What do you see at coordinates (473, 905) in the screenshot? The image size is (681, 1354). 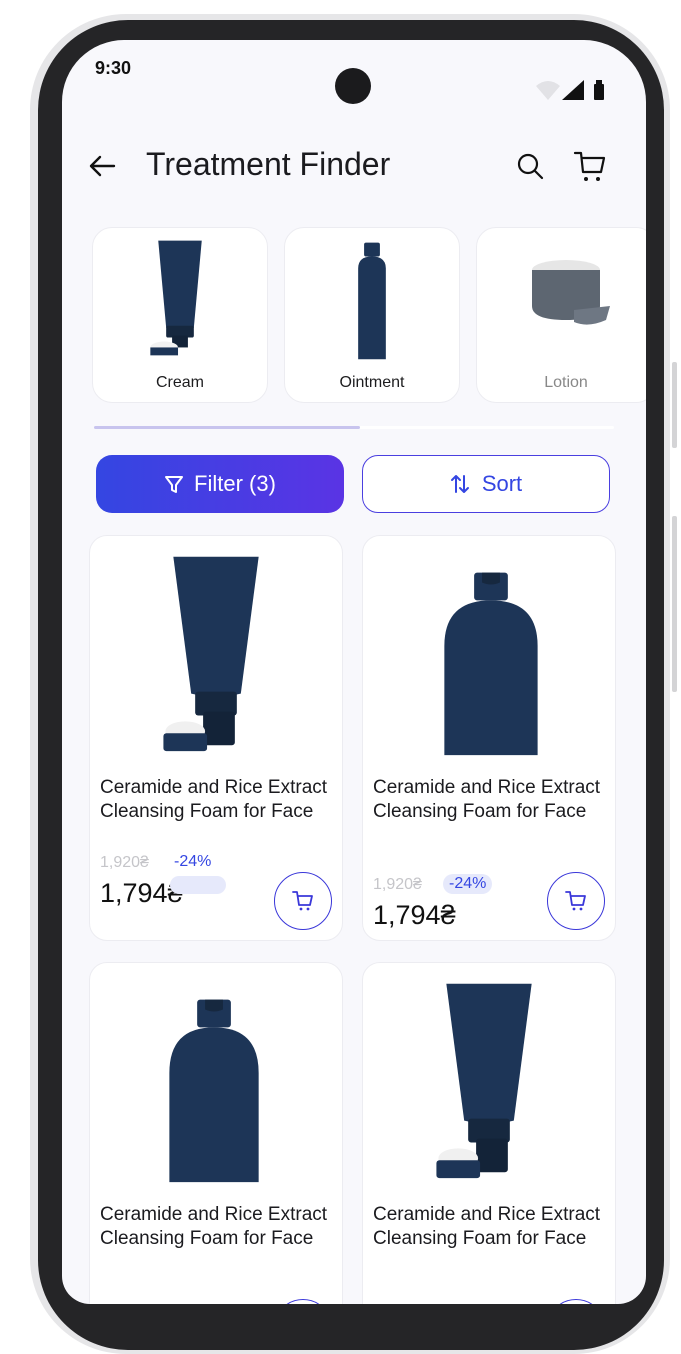 I see `price-block: 1,920₴ -24% 1,794₴` at bounding box center [473, 905].